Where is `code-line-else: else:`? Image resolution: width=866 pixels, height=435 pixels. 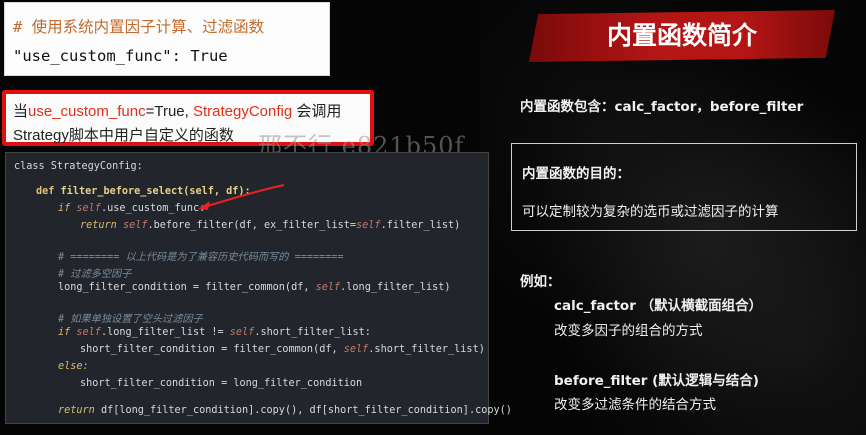
code-line-else: else: is located at coordinates (73, 366).